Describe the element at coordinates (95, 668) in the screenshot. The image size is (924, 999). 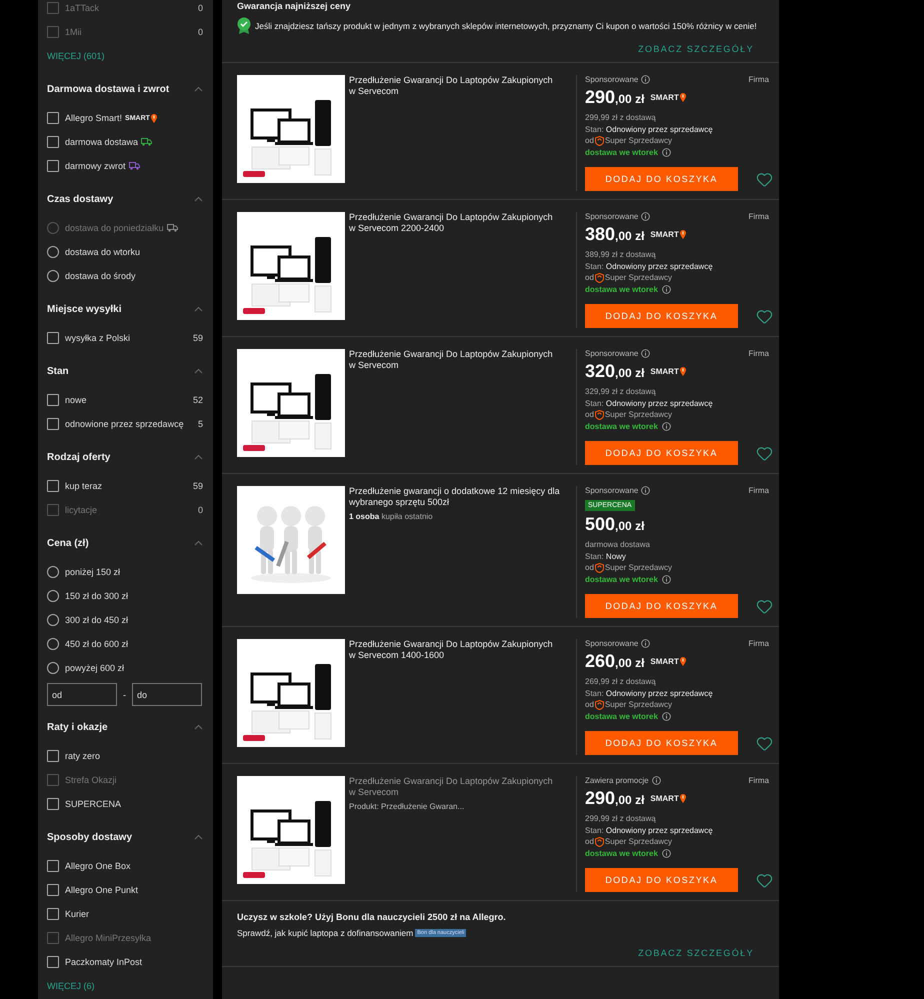
I see `filter-label: powyżej 600 zł` at that location.